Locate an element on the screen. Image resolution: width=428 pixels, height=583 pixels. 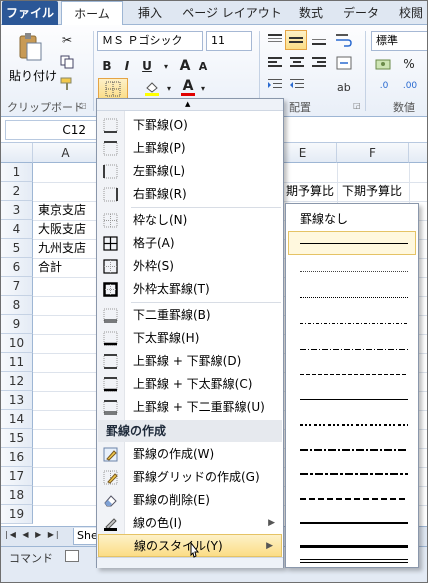
row-header: 3 is located at coordinates (17, 210).